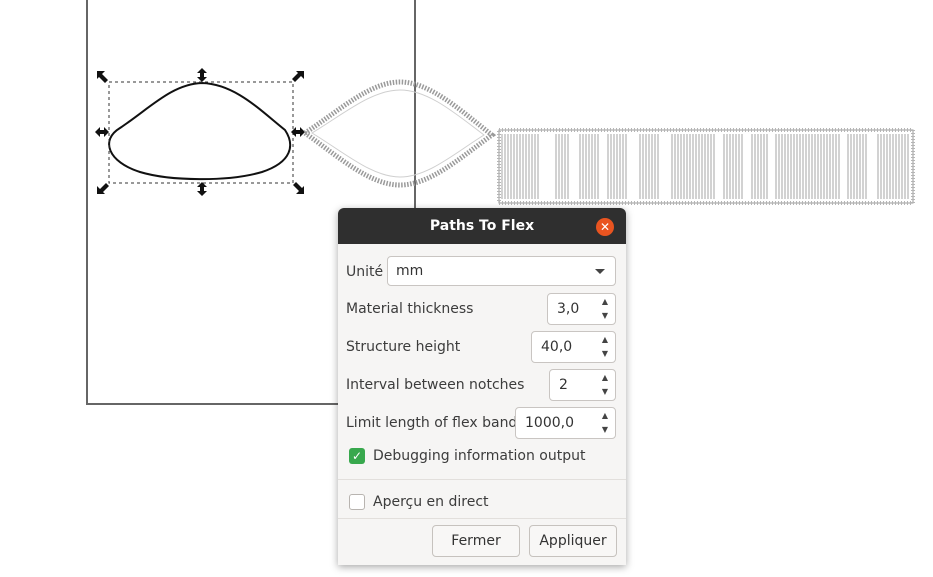 Image resolution: width=933 pixels, height=577 pixels. What do you see at coordinates (573, 347) in the screenshot?
I see `structure-height-spinner: 40,0 ▲ ▼` at bounding box center [573, 347].